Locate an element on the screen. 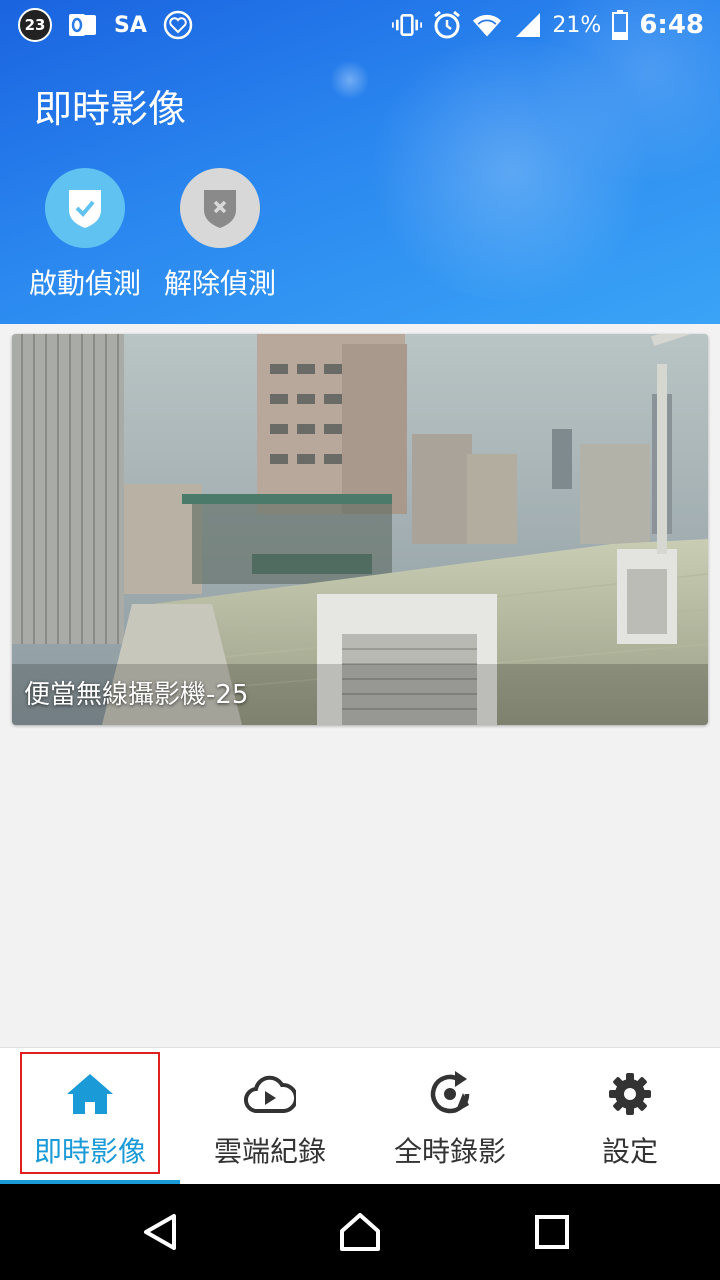 The height and width of the screenshot is (1280, 720). system-nav-bar is located at coordinates (360, 1232).